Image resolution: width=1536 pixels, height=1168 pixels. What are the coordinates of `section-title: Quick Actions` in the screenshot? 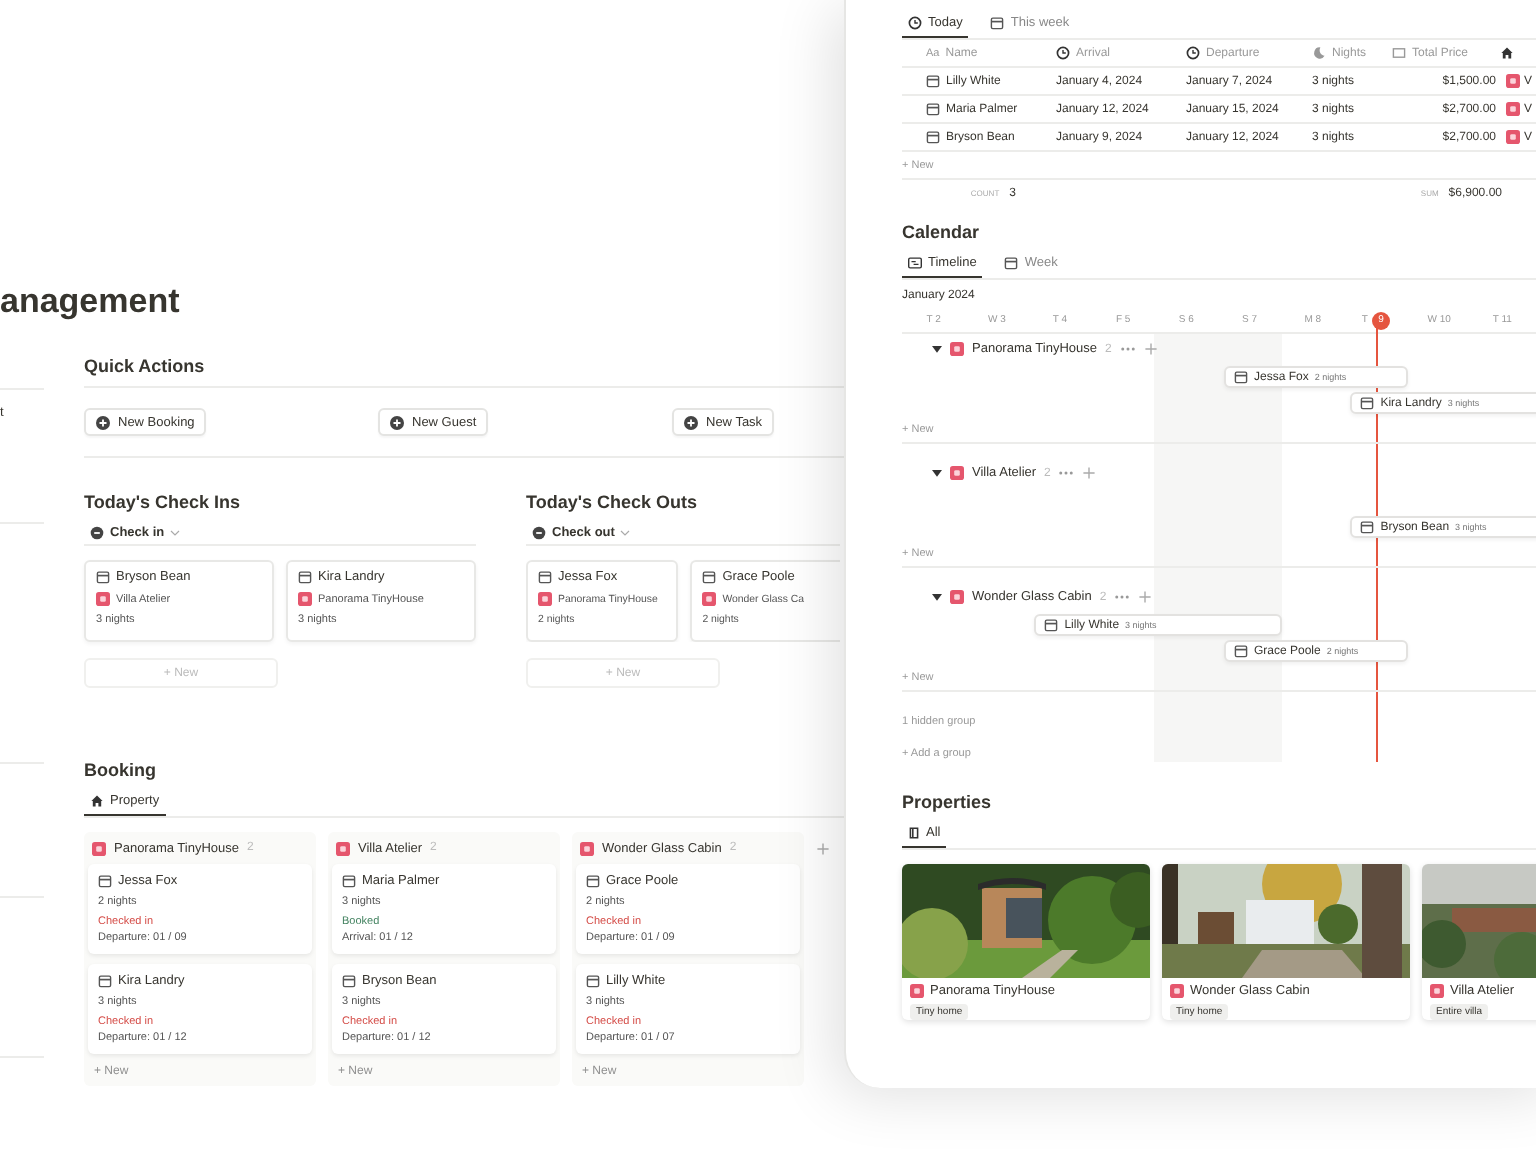 It's located at (145, 366).